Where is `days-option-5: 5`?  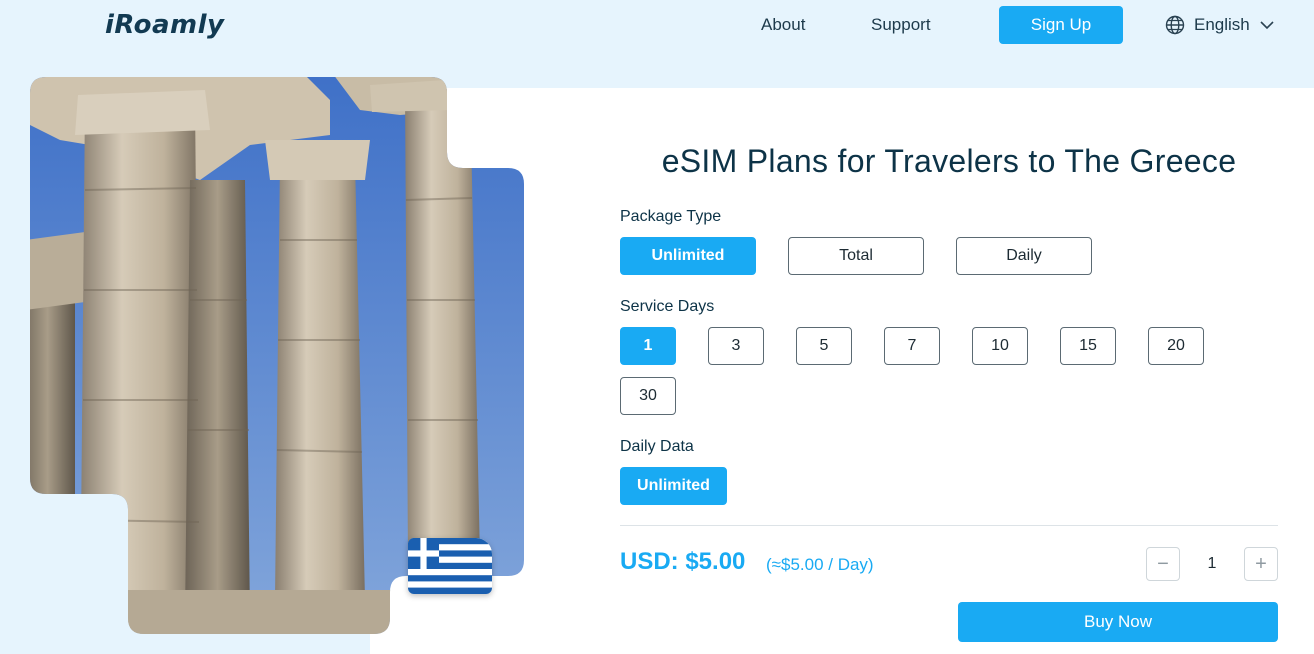 days-option-5: 5 is located at coordinates (824, 346).